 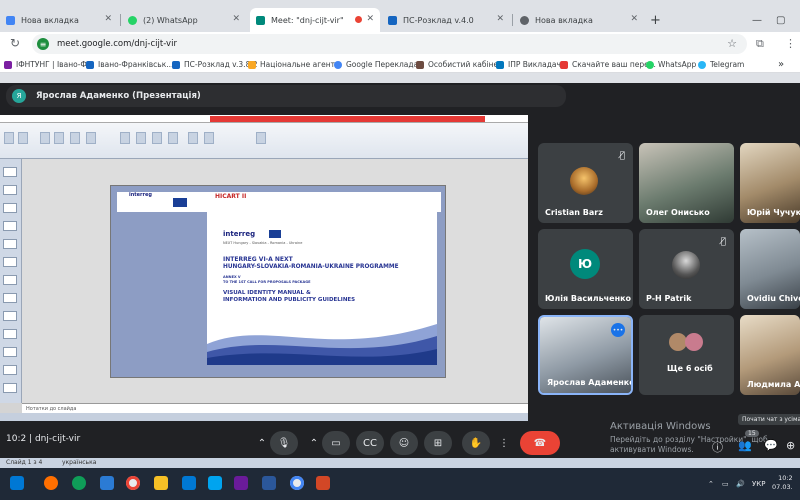 I want to click on bookmark-item: Google Перекладач, so click(x=378, y=64).